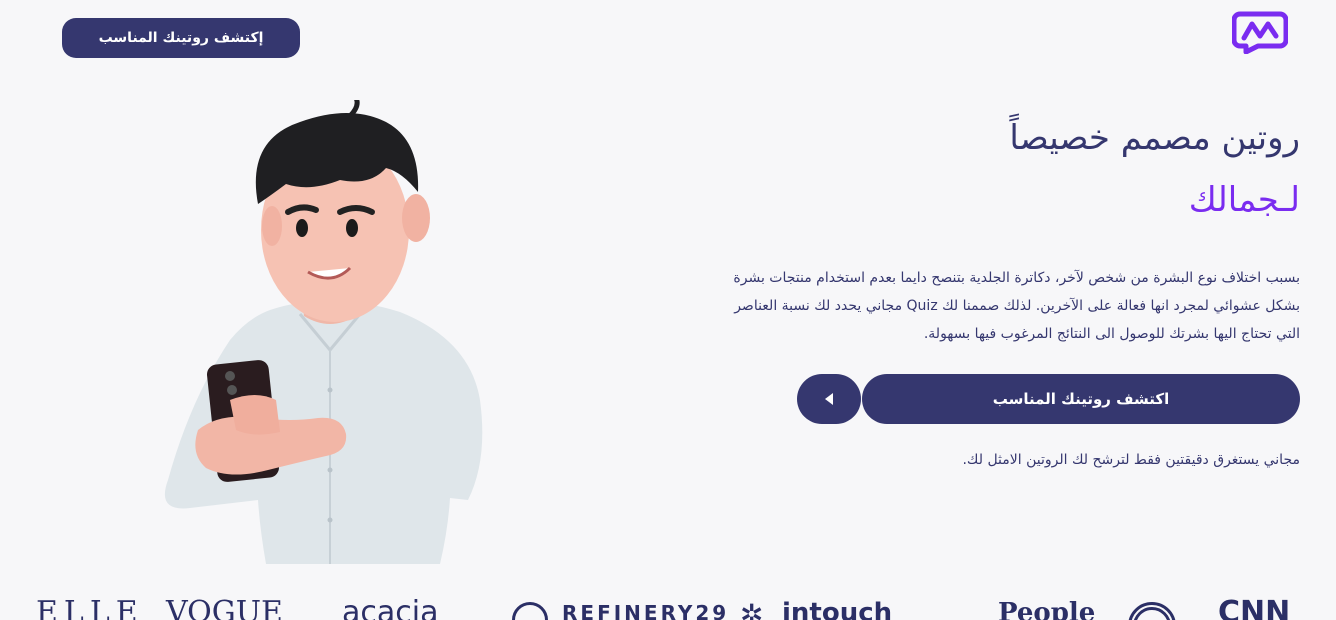  I want to click on brand-logo-elle: ELLE, so click(90, 607).